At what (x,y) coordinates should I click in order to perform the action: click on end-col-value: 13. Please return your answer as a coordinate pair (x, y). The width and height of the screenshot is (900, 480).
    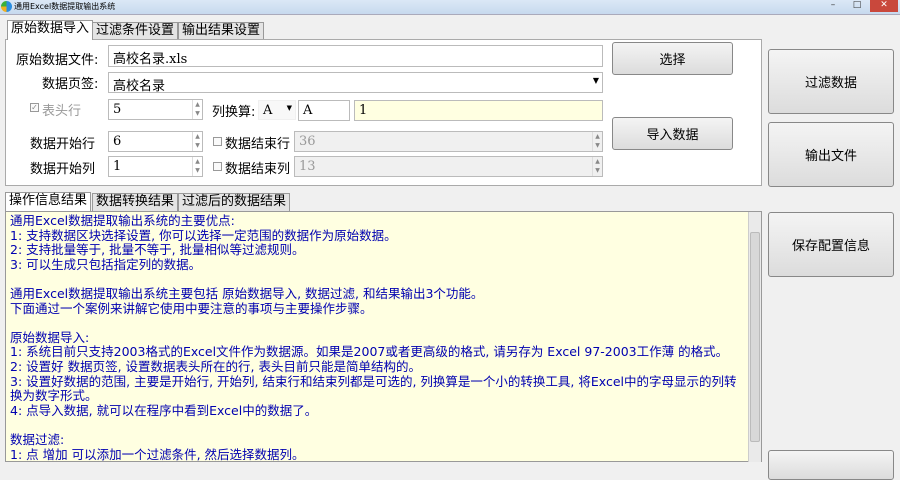
    Looking at the image, I should click on (307, 166).